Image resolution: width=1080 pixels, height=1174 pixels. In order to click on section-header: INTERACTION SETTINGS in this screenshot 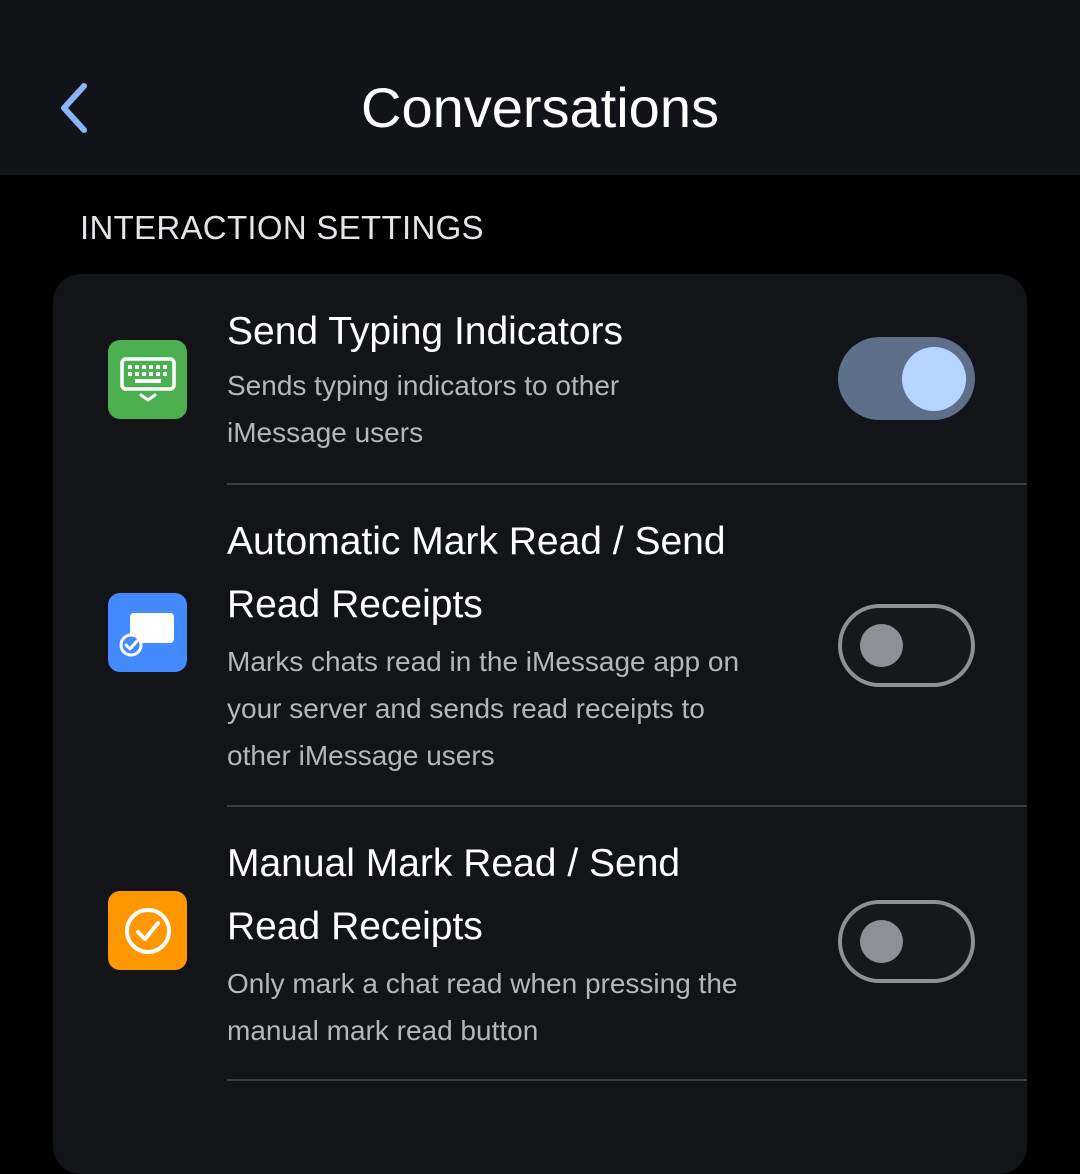, I will do `click(282, 227)`.